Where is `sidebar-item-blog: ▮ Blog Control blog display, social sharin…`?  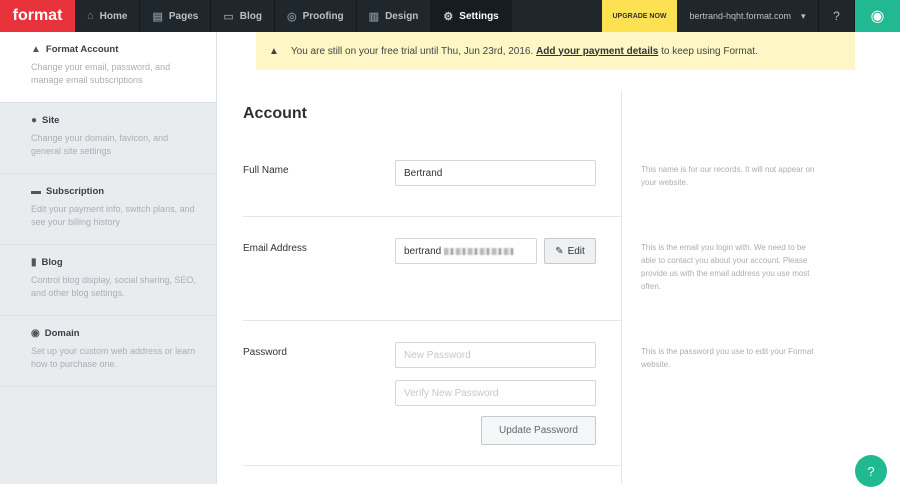 sidebar-item-blog: ▮ Blog Control blog display, social sharin… is located at coordinates (108, 280).